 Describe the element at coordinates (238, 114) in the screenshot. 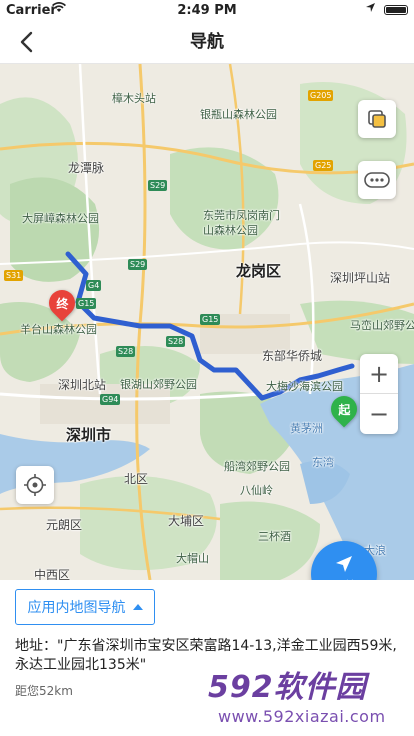

I see `map-label: 银瓶山森林公园` at that location.